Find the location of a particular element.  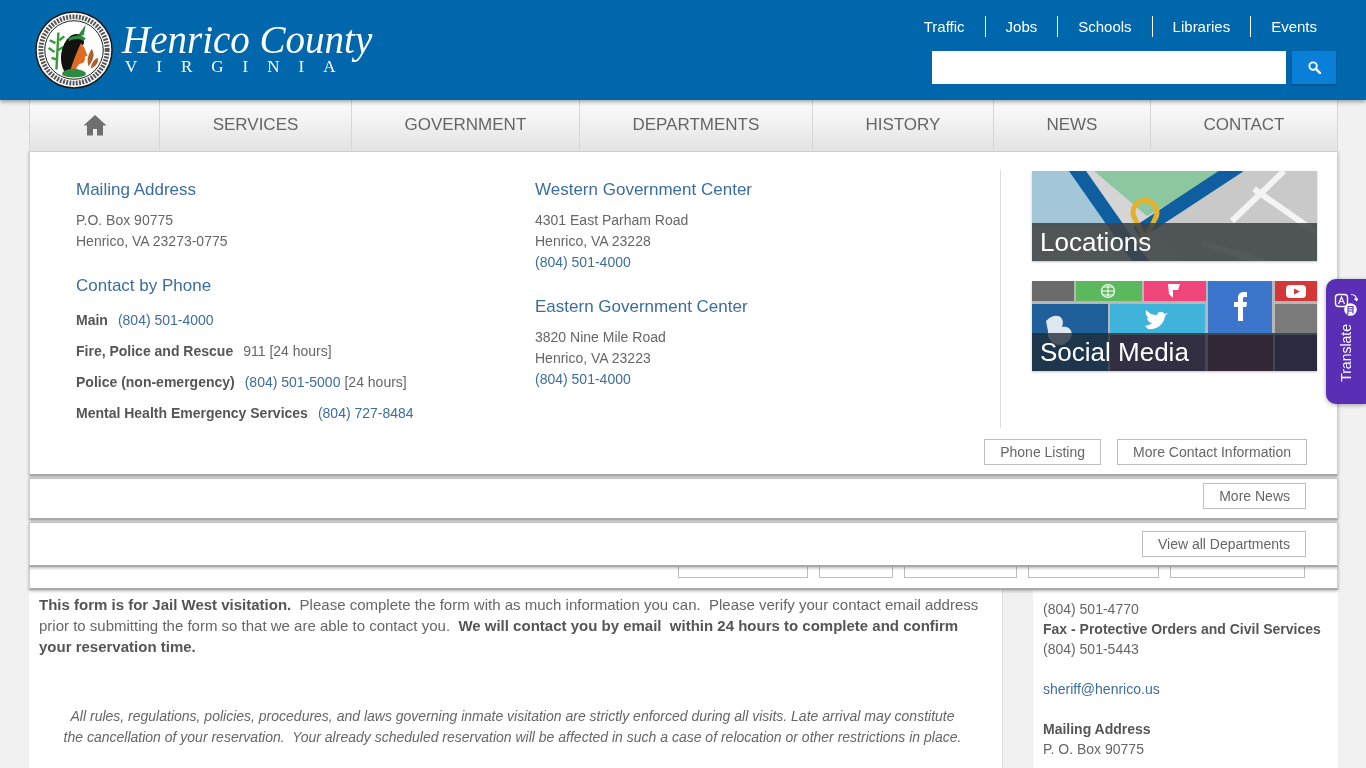

address-line: Henrico, VA 23228 is located at coordinates (593, 241).